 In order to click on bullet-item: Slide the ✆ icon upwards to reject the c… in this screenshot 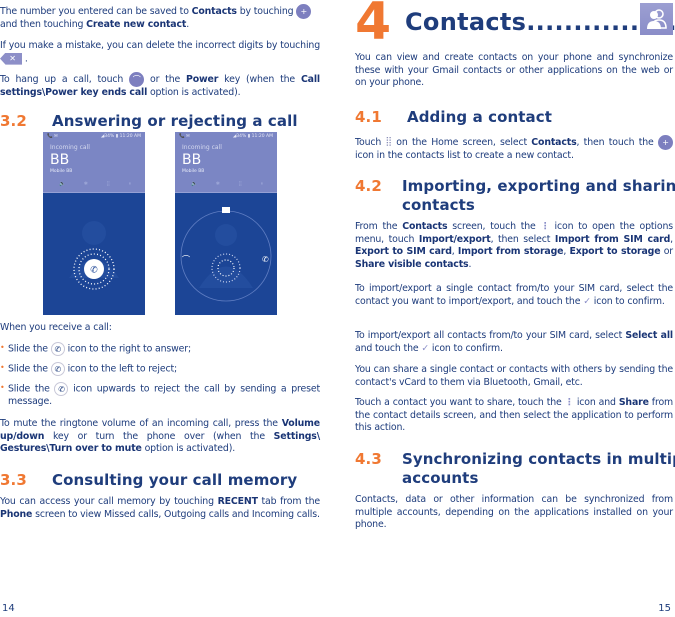, I will do `click(160, 395)`.